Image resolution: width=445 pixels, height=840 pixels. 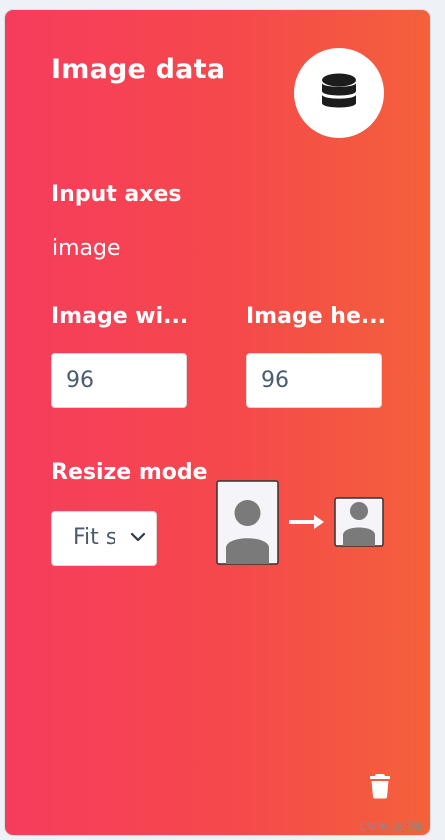 What do you see at coordinates (138, 537) in the screenshot?
I see `chevron-down-icon` at bounding box center [138, 537].